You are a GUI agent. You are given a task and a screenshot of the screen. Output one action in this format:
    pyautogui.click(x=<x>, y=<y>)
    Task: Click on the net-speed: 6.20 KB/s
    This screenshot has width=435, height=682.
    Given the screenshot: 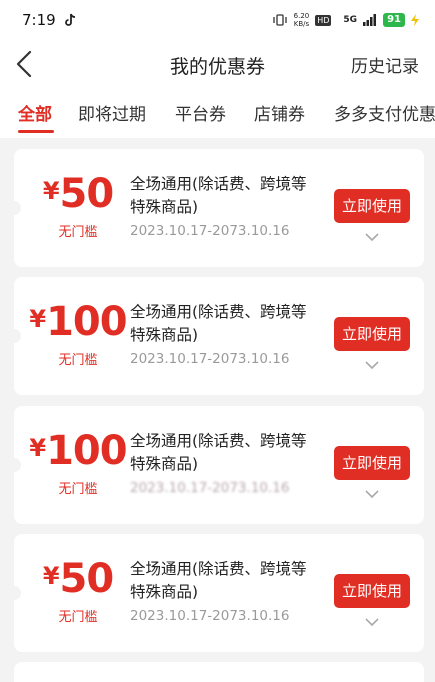 What is the action you would take?
    pyautogui.click(x=301, y=20)
    